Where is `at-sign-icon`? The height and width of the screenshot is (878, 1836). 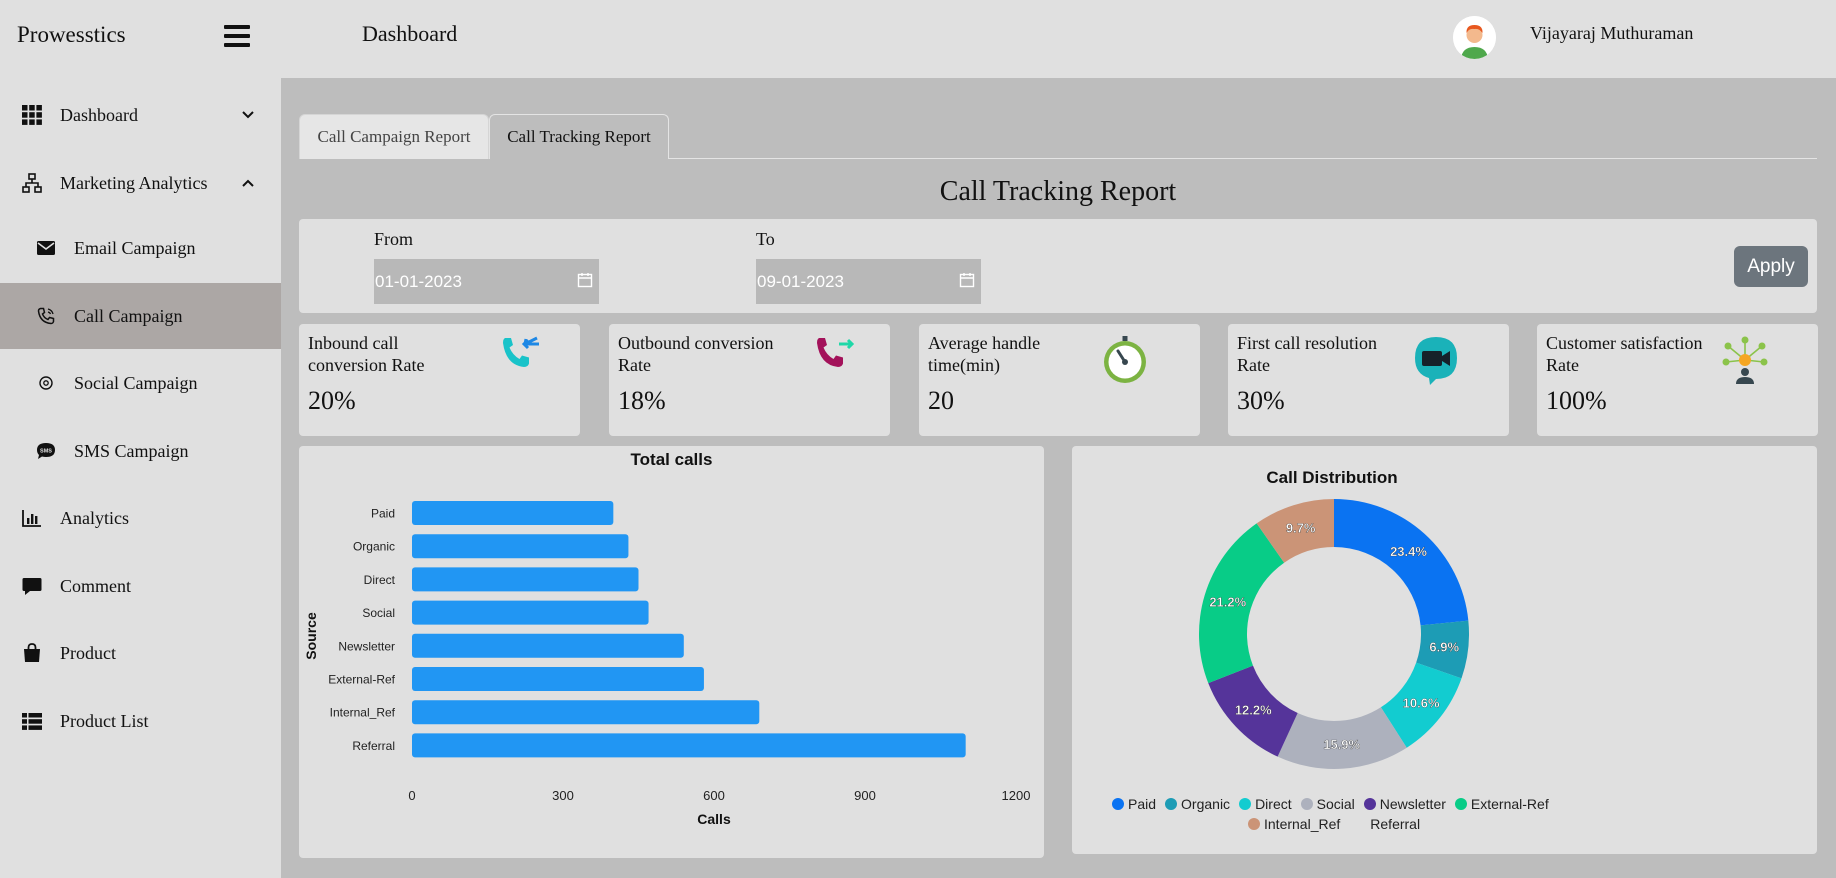 at-sign-icon is located at coordinates (46, 383).